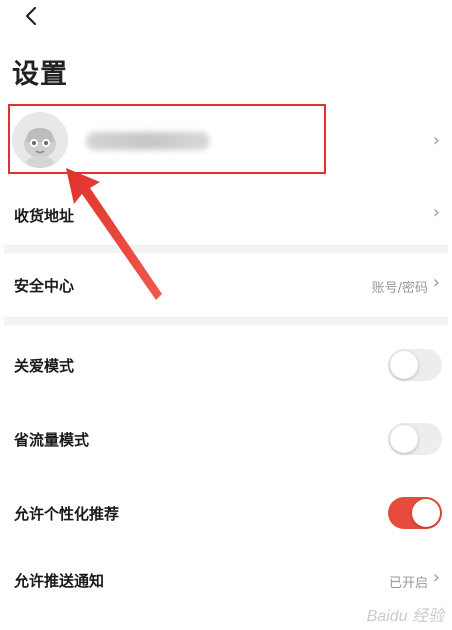  Describe the element at coordinates (59, 581) in the screenshot. I see `push-label: 允许推送通知` at that location.